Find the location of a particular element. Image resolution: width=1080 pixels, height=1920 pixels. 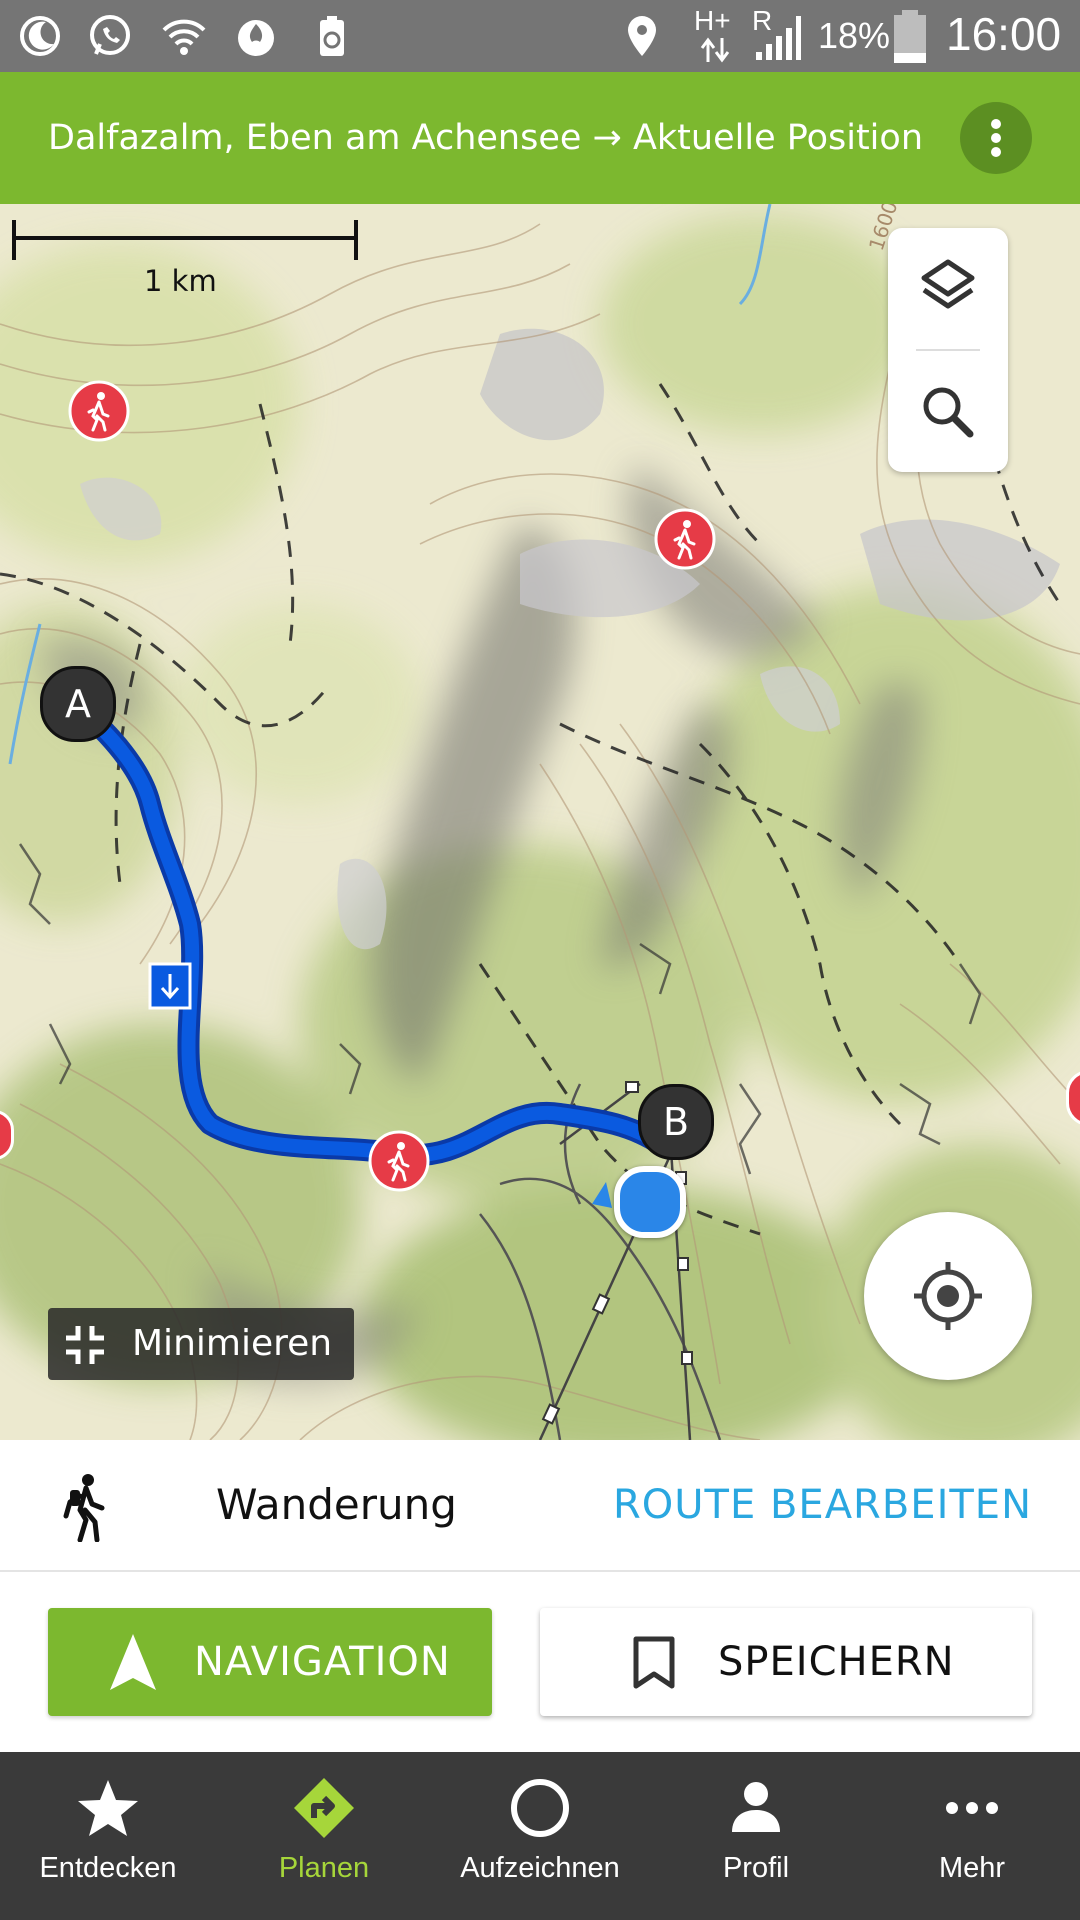

map-search-button is located at coordinates (948, 412).